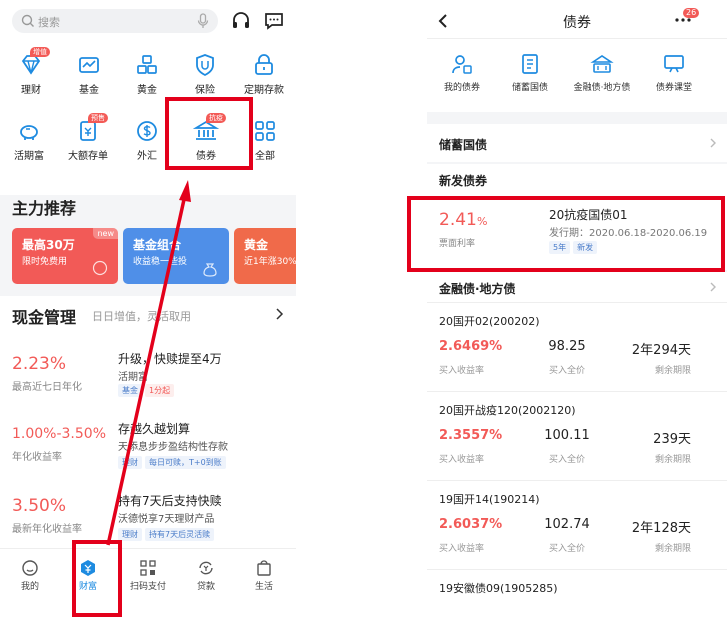 This screenshot has width=727, height=617. What do you see at coordinates (98, 118) in the screenshot?
I see `tag-badge: 预售` at bounding box center [98, 118].